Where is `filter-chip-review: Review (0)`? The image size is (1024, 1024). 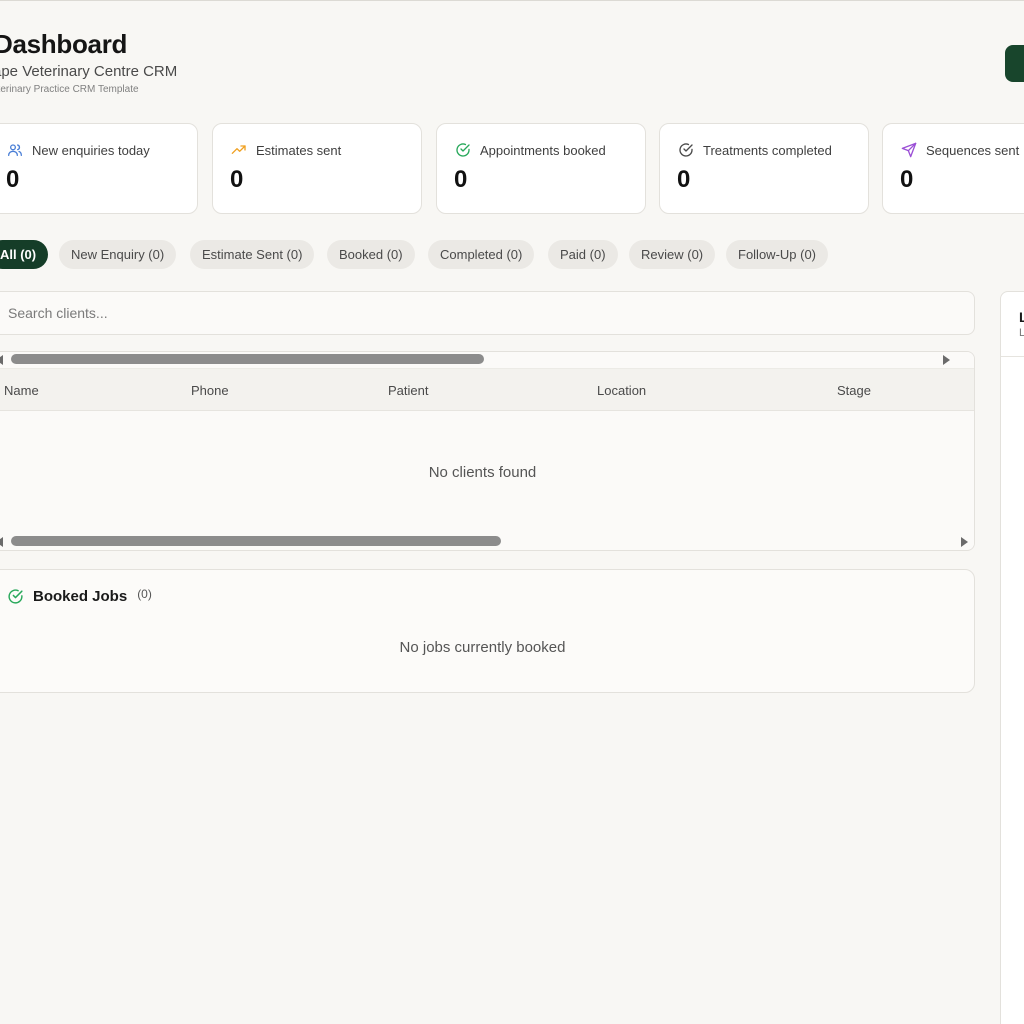 filter-chip-review: Review (0) is located at coordinates (672, 254).